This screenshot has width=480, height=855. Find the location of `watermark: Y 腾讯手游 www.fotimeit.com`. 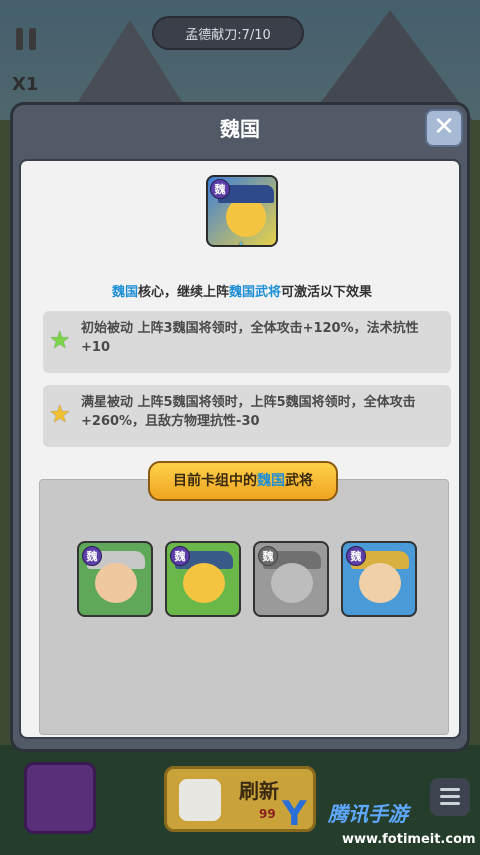

watermark: Y 腾讯手游 www.fotimeit.com is located at coordinates (379, 821).